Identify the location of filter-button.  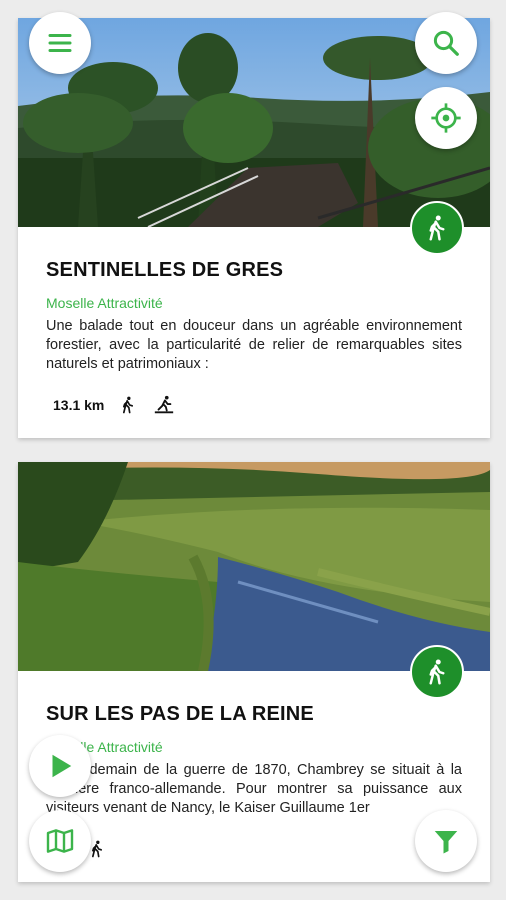
(446, 841).